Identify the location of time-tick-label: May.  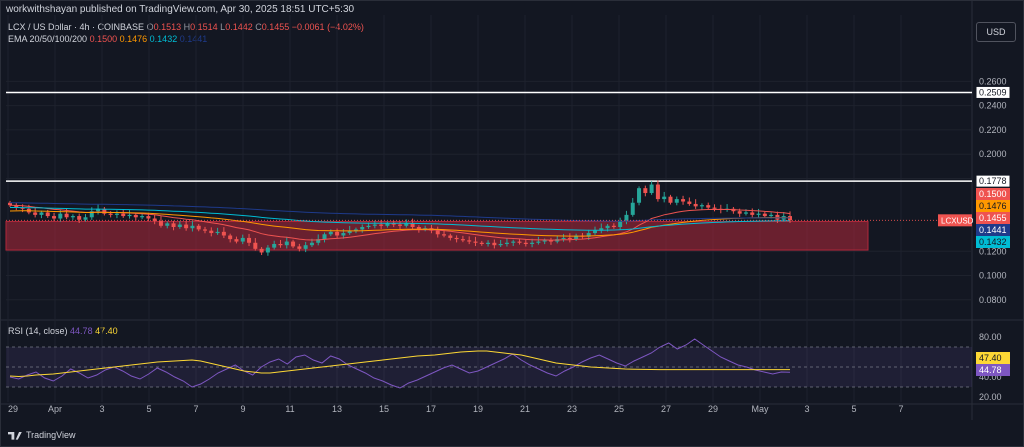
(760, 409).